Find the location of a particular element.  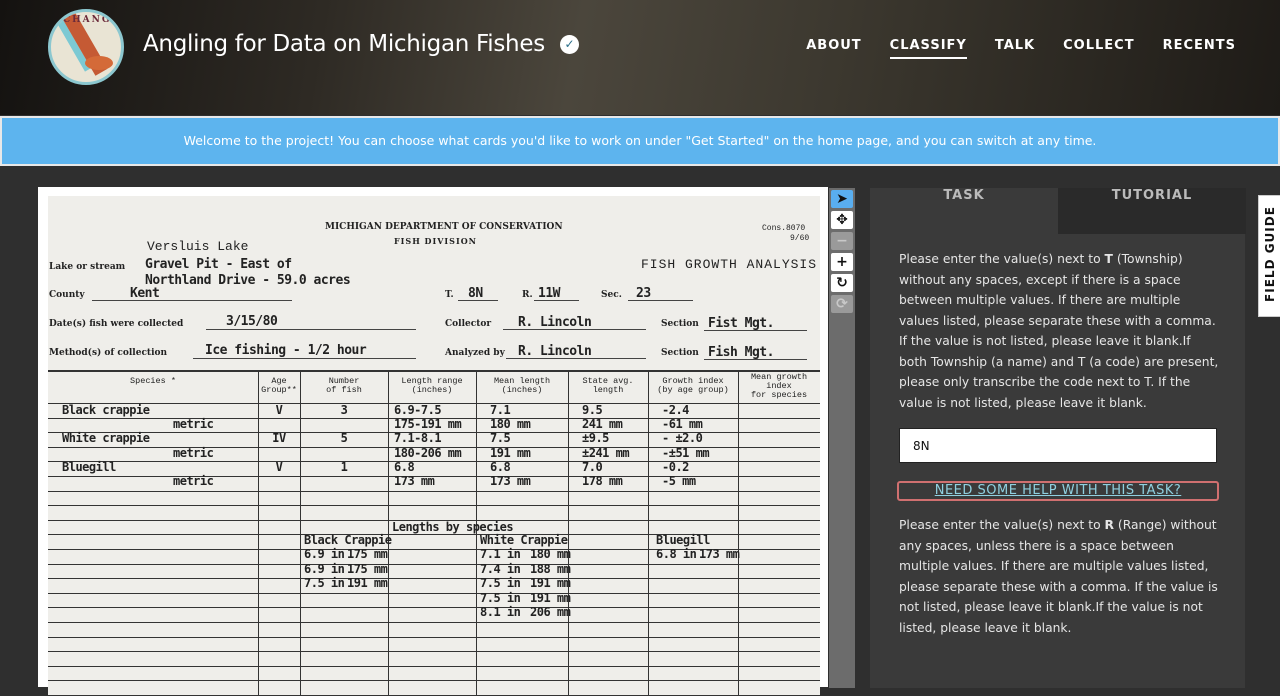

doc-lake-value-2: Northland Drive - 59.0 acres is located at coordinates (248, 280).